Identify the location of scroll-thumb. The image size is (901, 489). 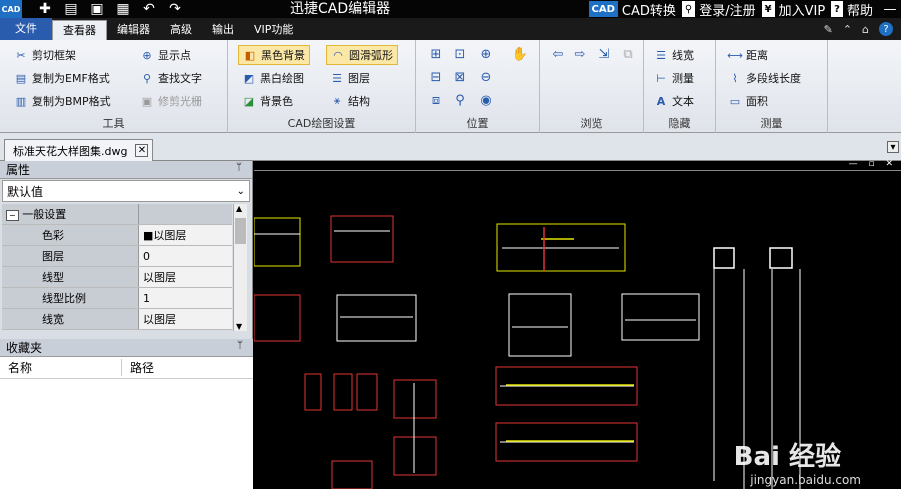
(240, 231).